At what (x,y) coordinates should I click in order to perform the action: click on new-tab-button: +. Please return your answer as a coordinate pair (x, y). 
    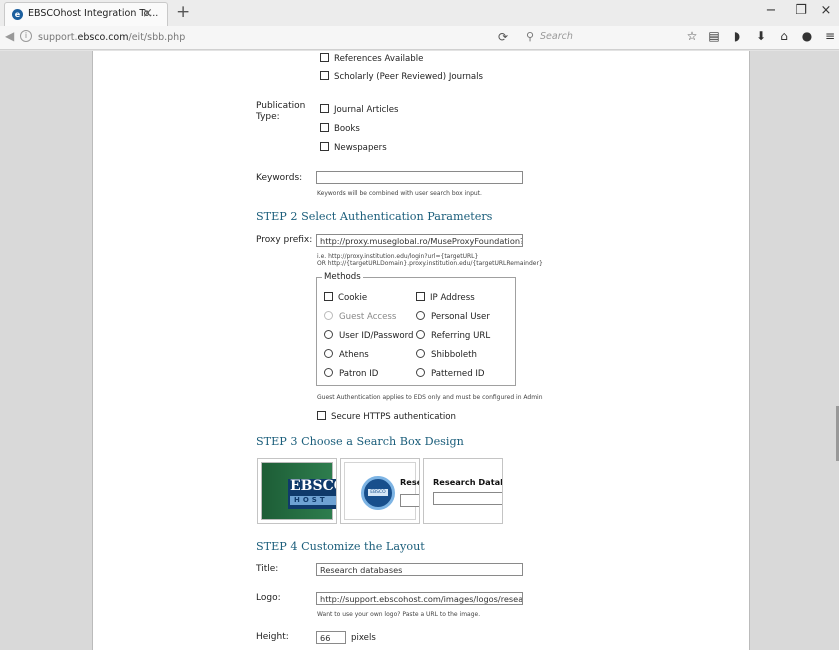
    Looking at the image, I should click on (183, 12).